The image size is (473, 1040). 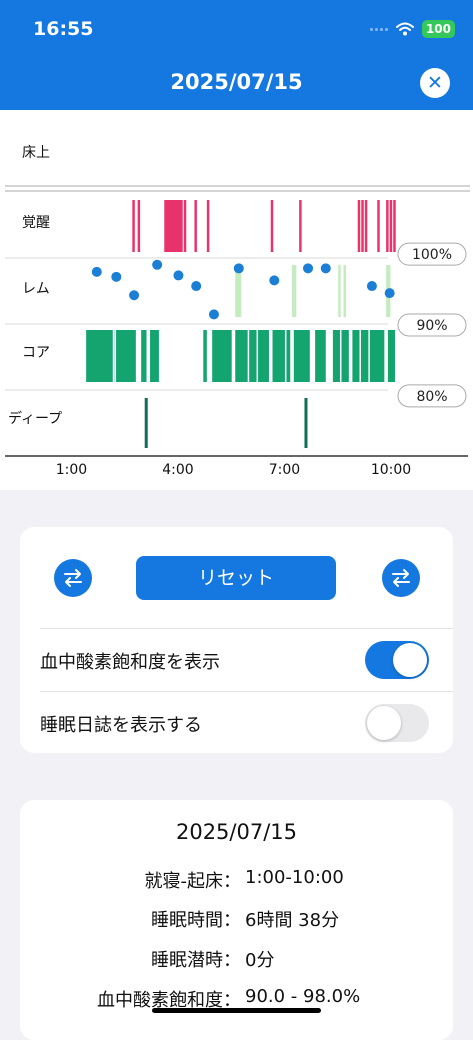 What do you see at coordinates (303, 996) in the screenshot?
I see `summary-value: 90.0 - 98.0%` at bounding box center [303, 996].